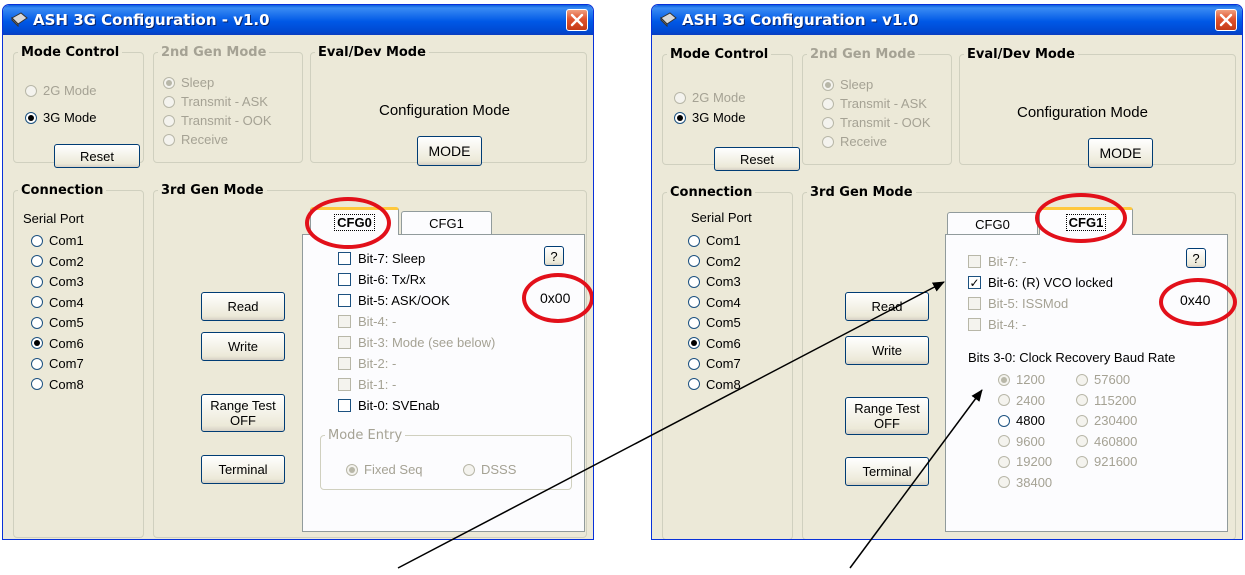 The image size is (1245, 575). Describe the element at coordinates (916, 479) in the screenshot. I see `arrow-to-baud-rate` at that location.